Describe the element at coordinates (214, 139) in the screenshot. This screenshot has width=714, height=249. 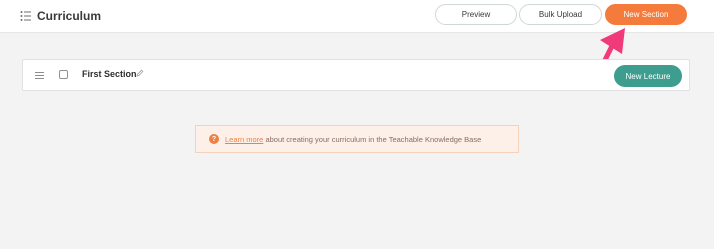
I see `help-icon: ?` at that location.